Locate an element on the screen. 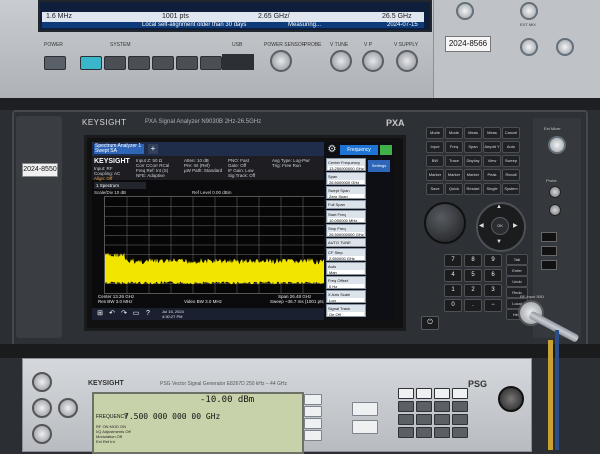 The height and width of the screenshot is (454, 600). num-key-6: 1 is located at coordinates (453, 290).